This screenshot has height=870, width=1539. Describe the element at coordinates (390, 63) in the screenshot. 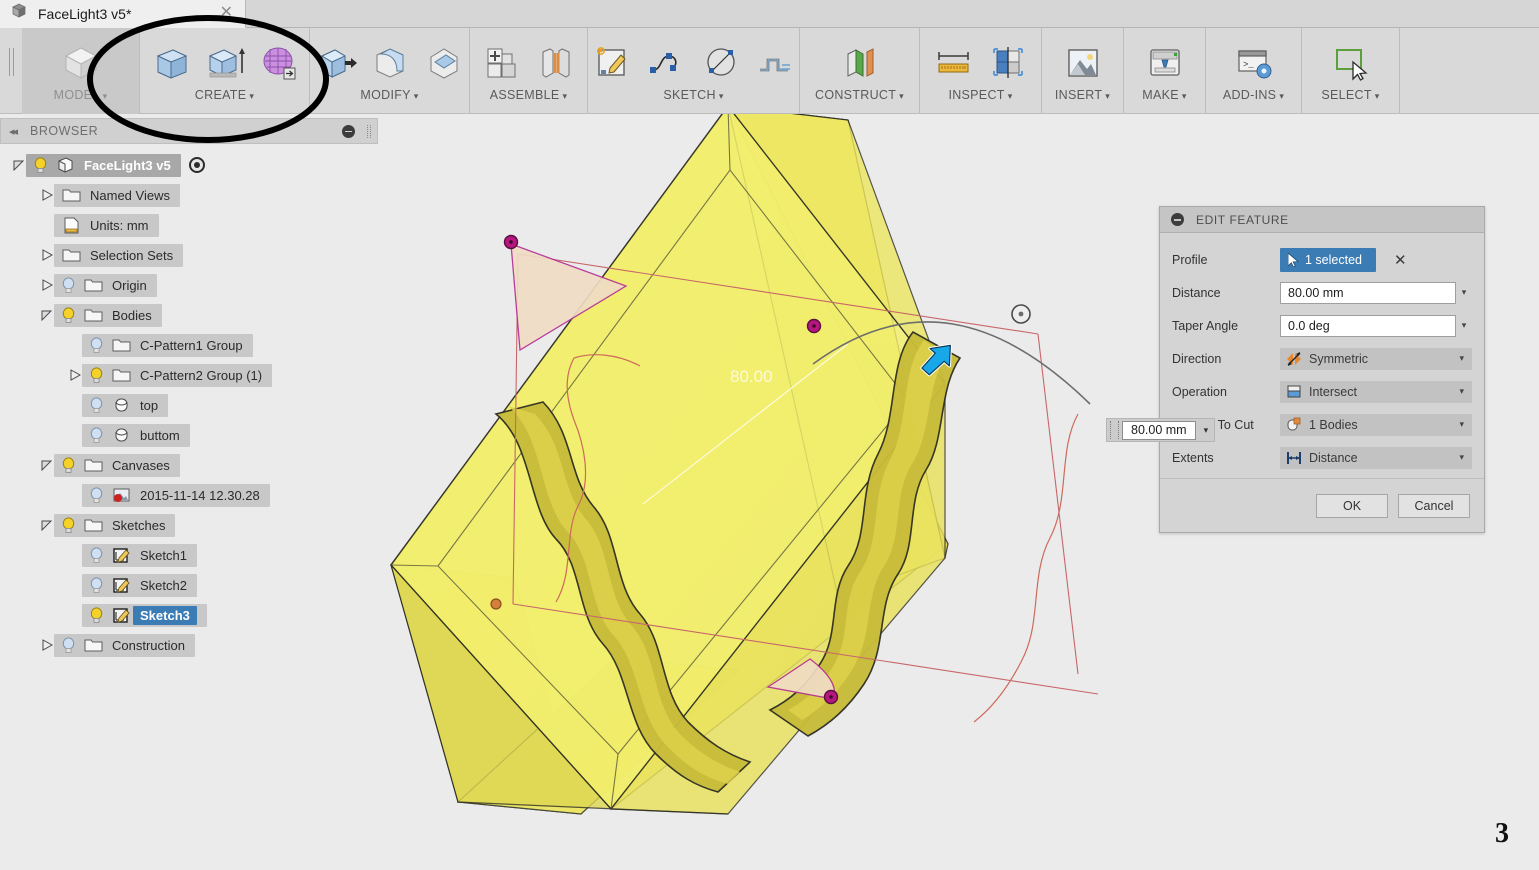

I see `fillet-icon` at that location.